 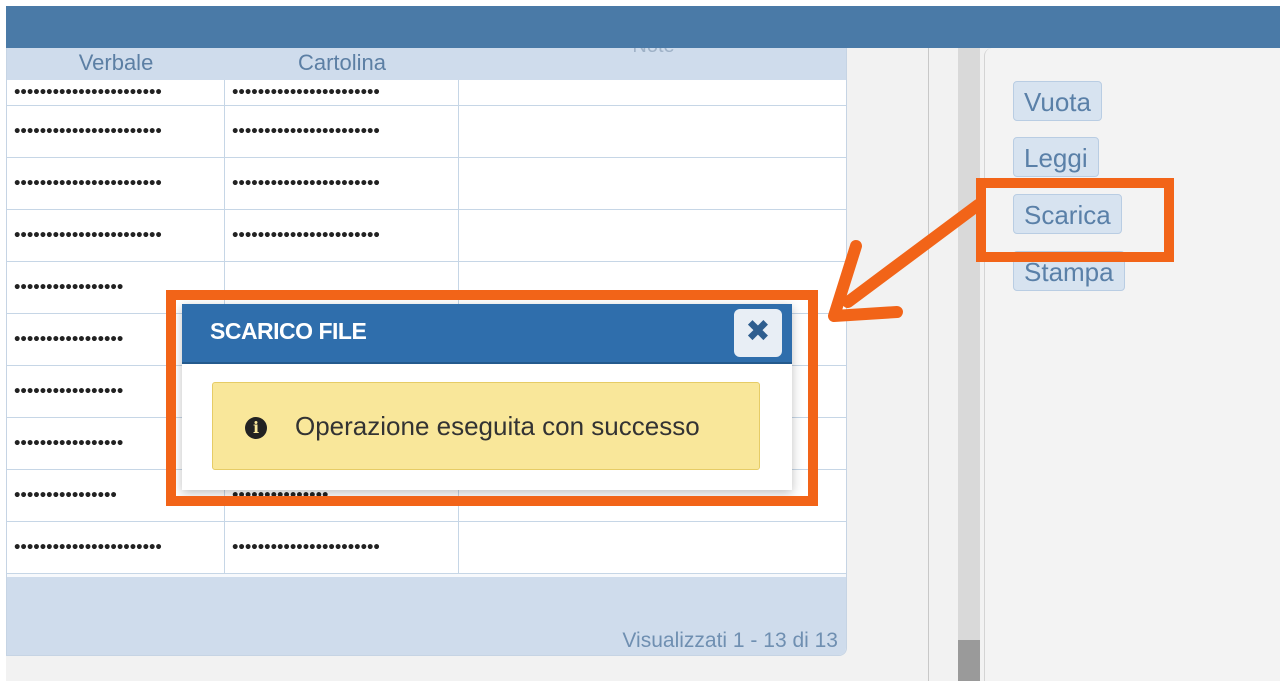 What do you see at coordinates (1067, 214) in the screenshot?
I see `scarica-button: Scarica` at bounding box center [1067, 214].